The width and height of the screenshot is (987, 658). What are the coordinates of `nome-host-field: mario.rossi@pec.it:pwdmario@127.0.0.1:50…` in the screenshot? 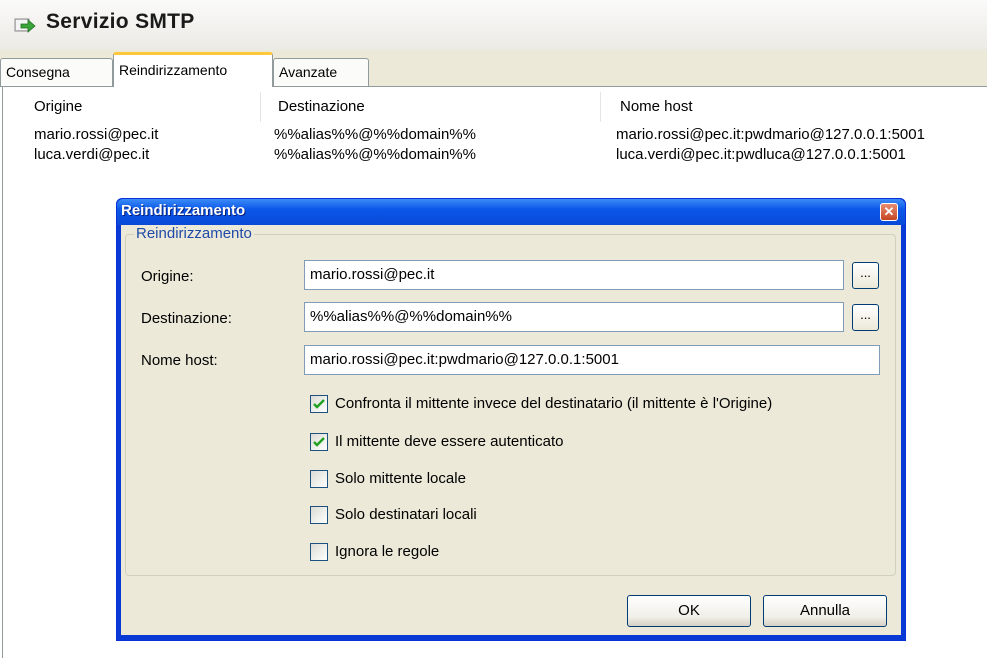 It's located at (592, 360).